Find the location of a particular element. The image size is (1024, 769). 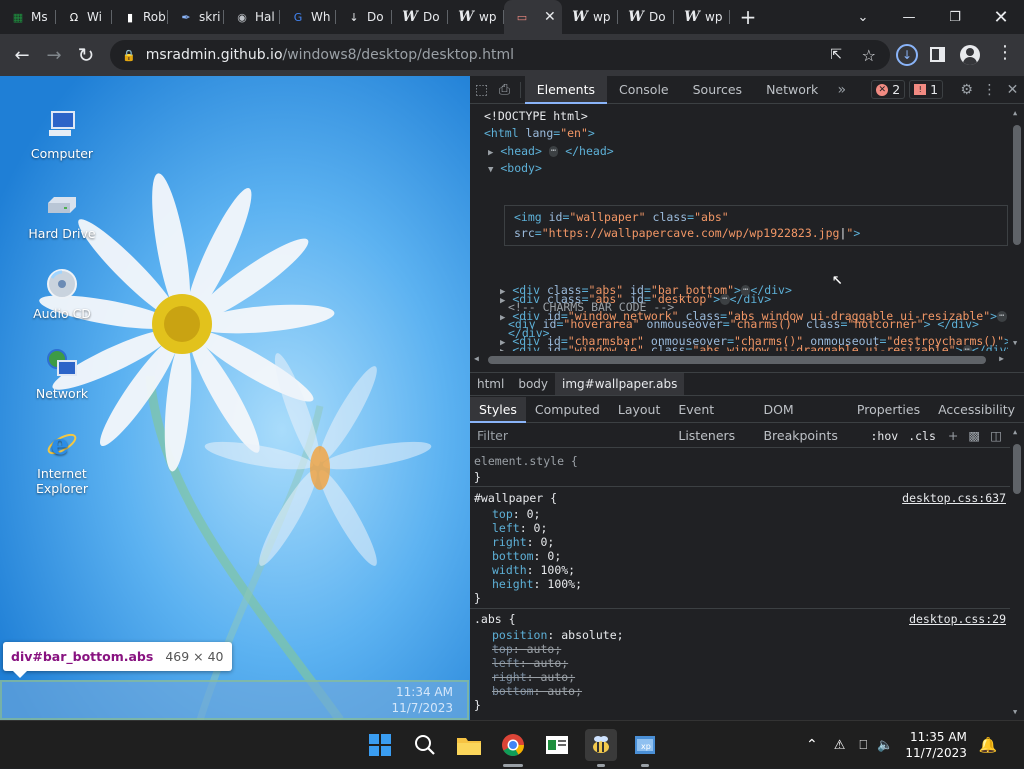

crumb-html: html is located at coordinates (490, 384).